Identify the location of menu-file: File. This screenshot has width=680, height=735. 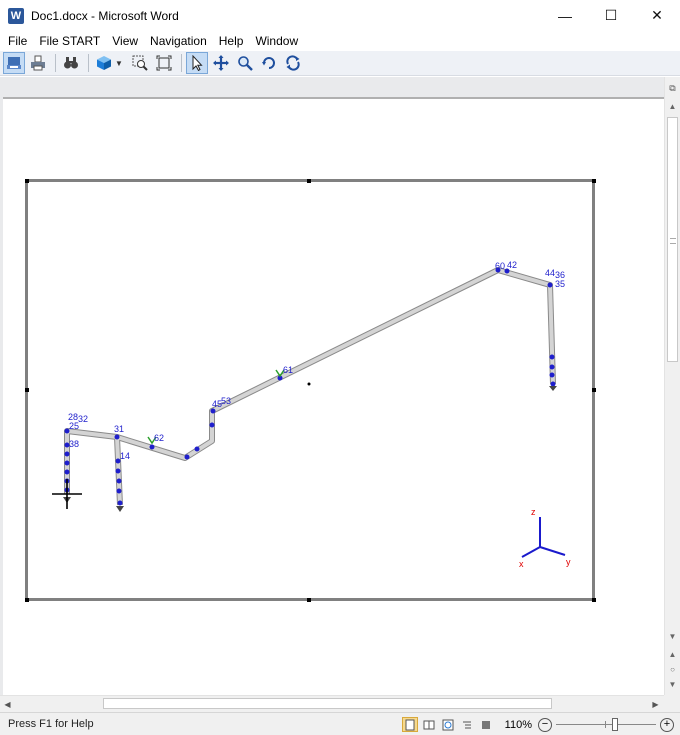
(17, 41).